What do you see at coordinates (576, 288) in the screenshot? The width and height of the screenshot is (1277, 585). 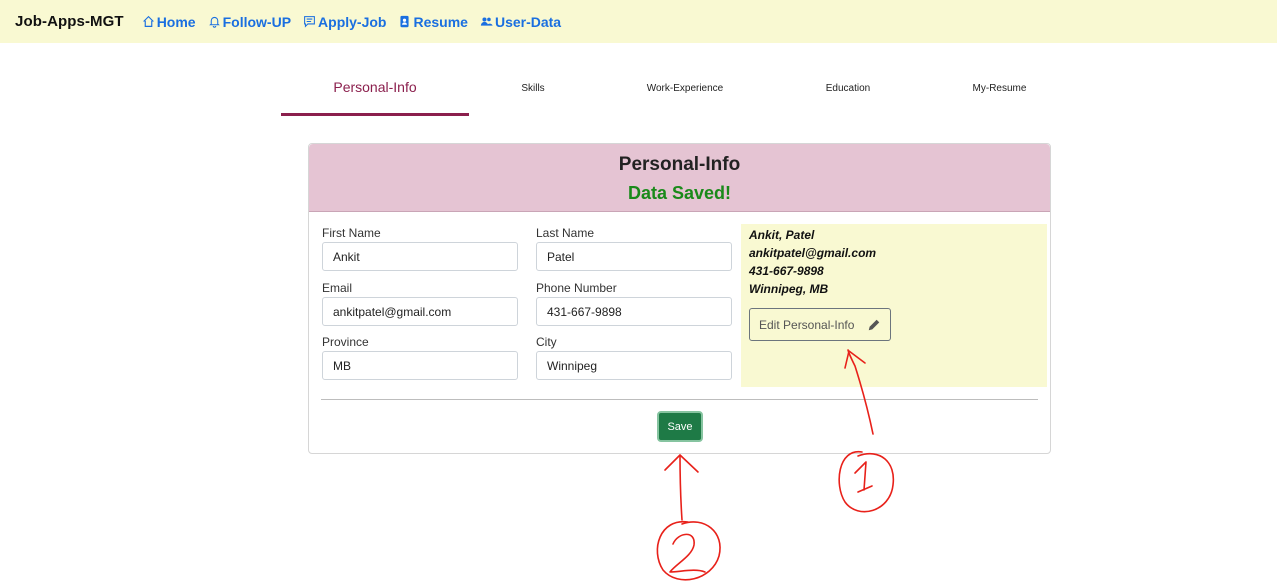 I see `phone-label: Phone Number` at bounding box center [576, 288].